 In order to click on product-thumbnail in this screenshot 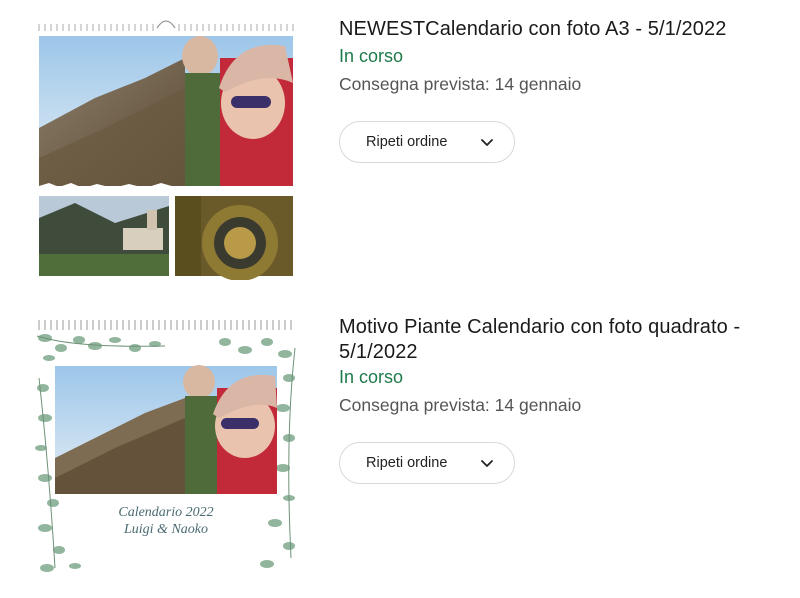, I will do `click(166, 149)`.